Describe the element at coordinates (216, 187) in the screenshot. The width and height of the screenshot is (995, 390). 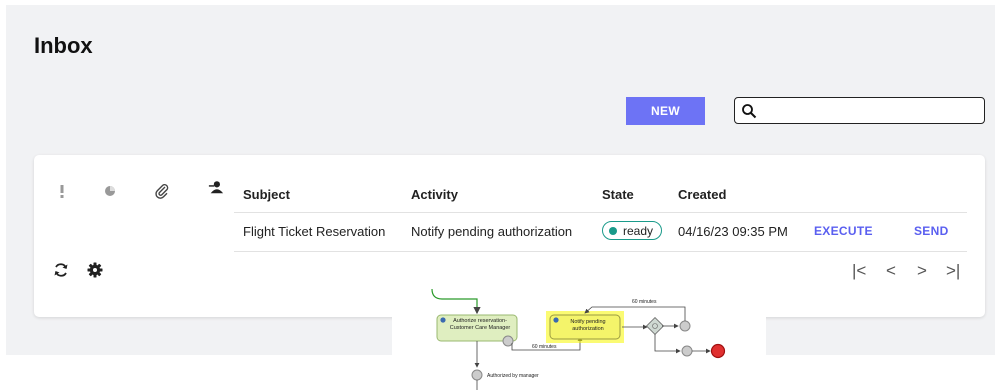
I see `assignee-icon` at that location.